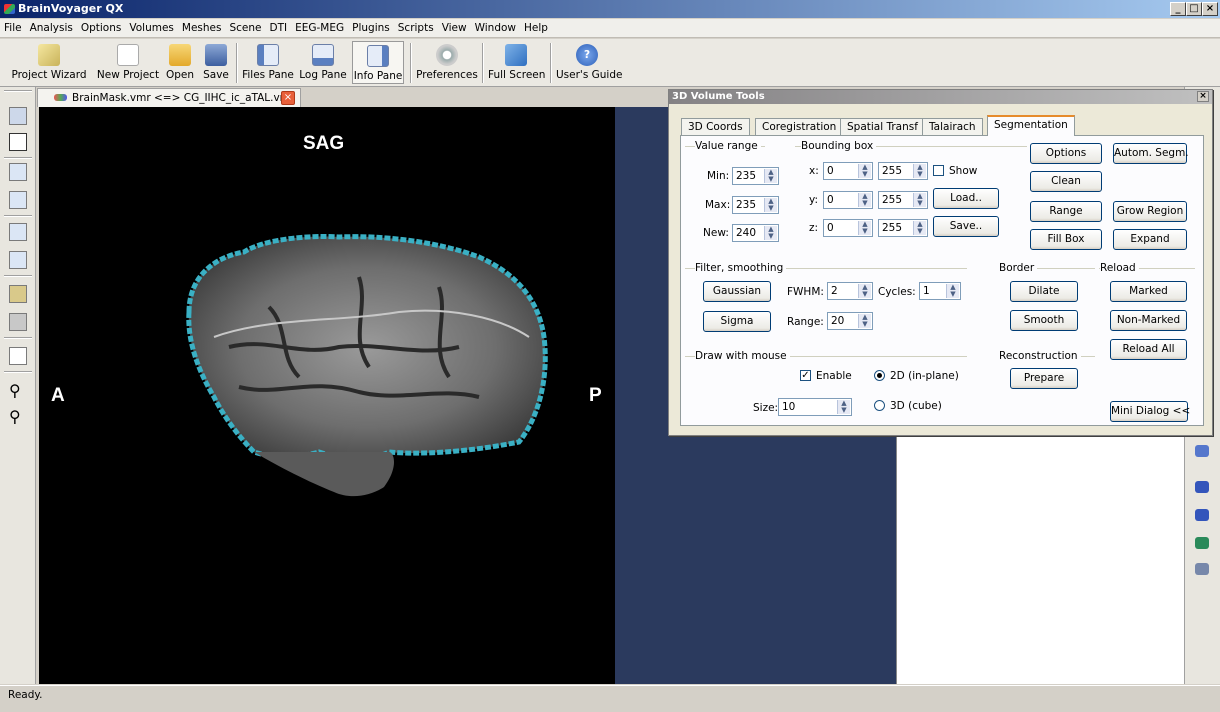 This screenshot has width=1220, height=712. Describe the element at coordinates (1202, 451) in the screenshot. I see `mesh-icon` at that location.